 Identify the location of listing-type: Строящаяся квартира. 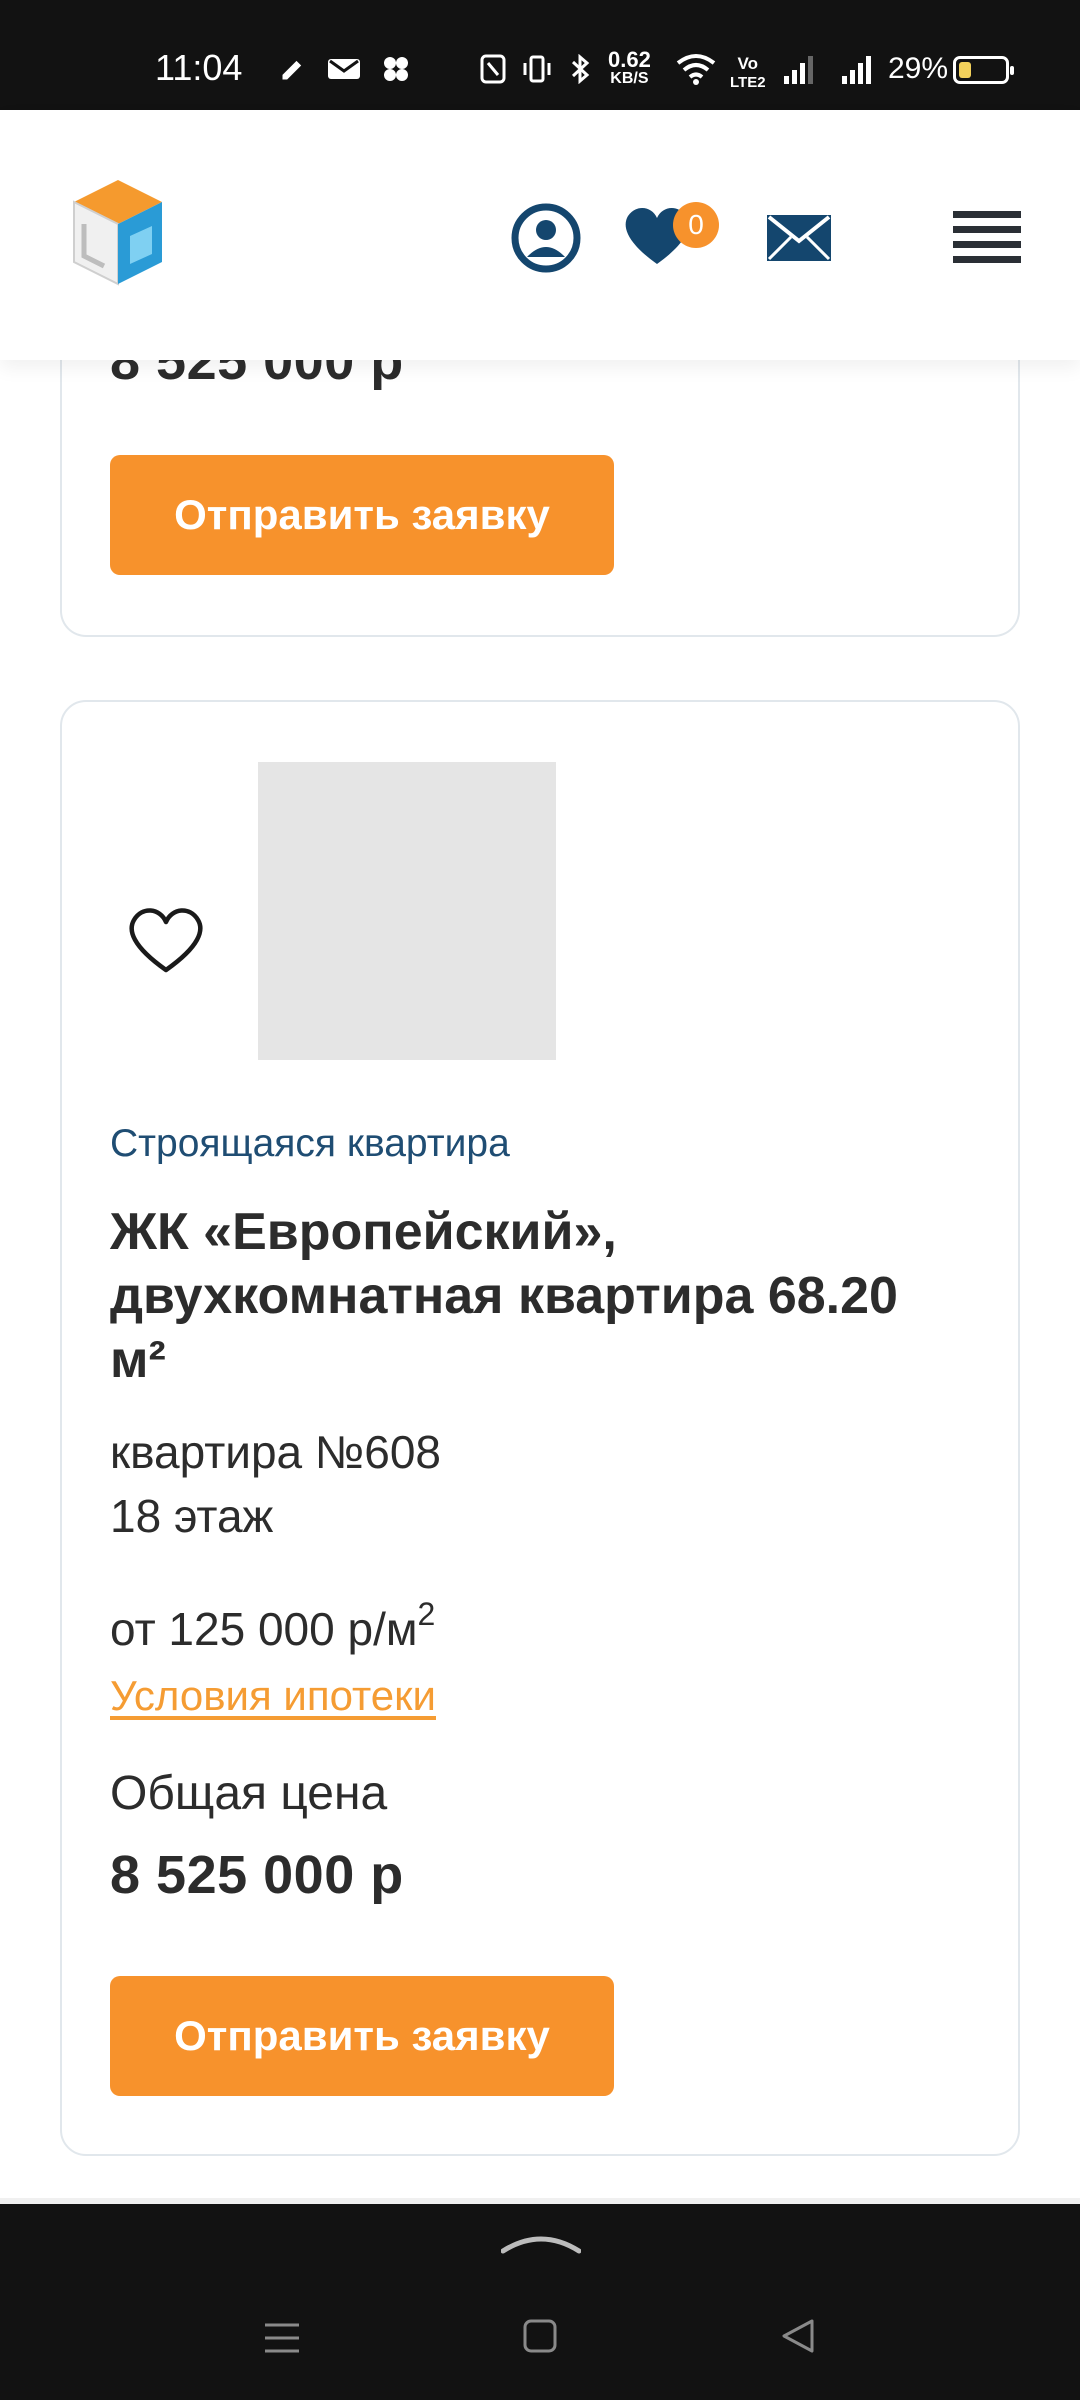
(310, 1143).